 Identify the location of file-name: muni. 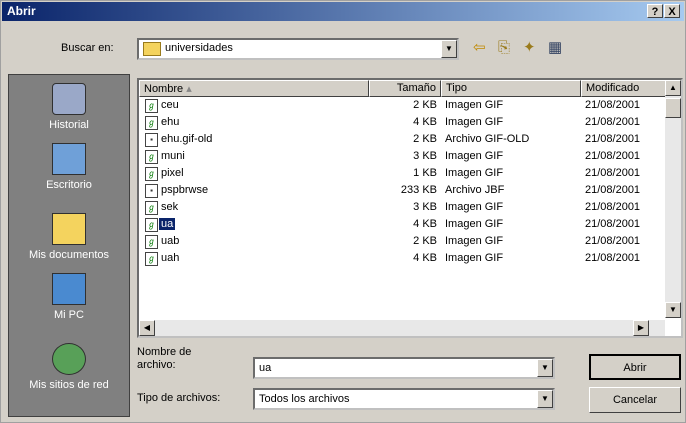
(173, 156).